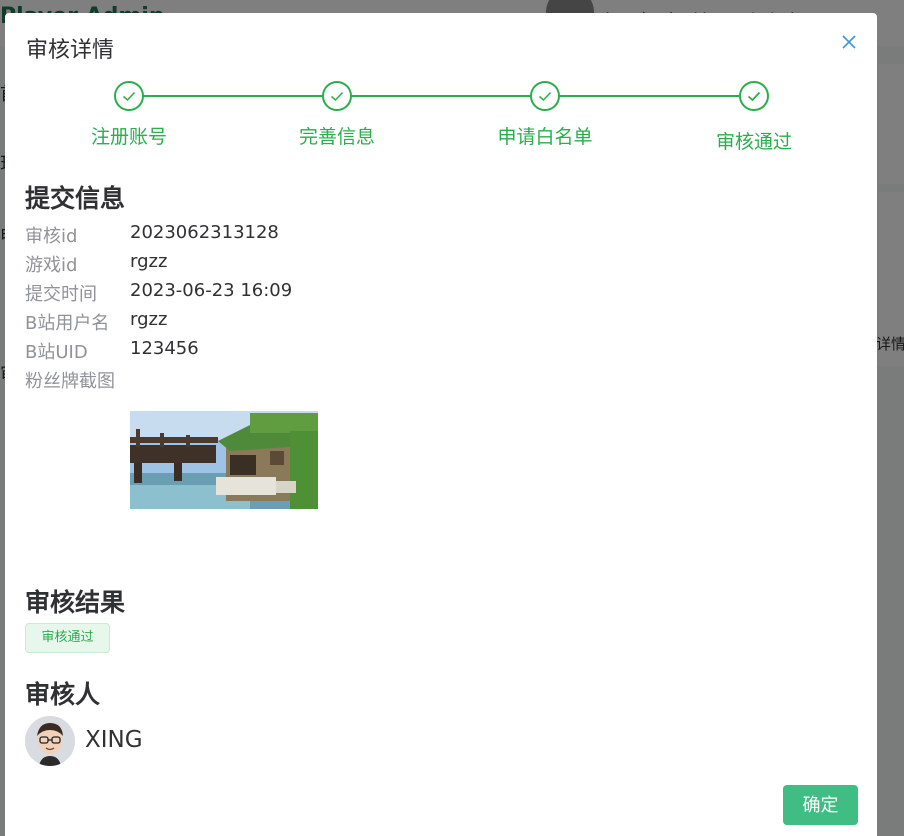  I want to click on submission-heading: 提交信息, so click(75, 198).